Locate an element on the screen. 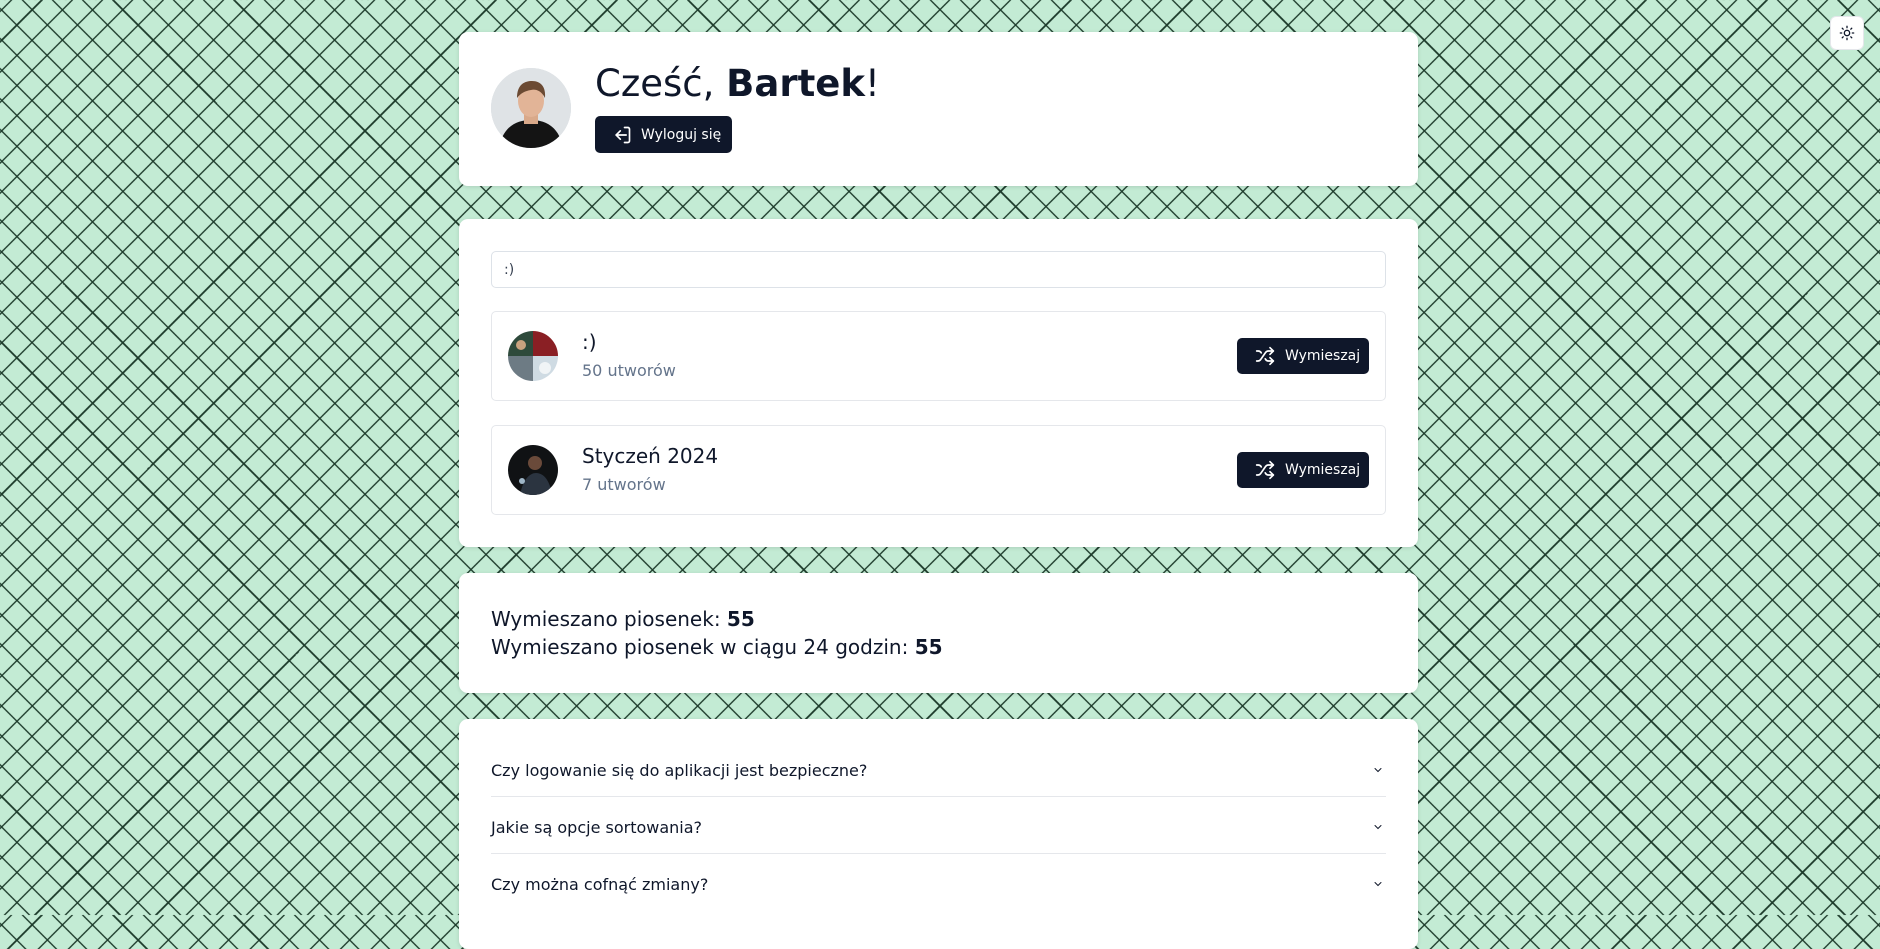 The image size is (1880, 949). playlist-item: Styczeń 2024 7 utworów Wymieszaj is located at coordinates (938, 470).